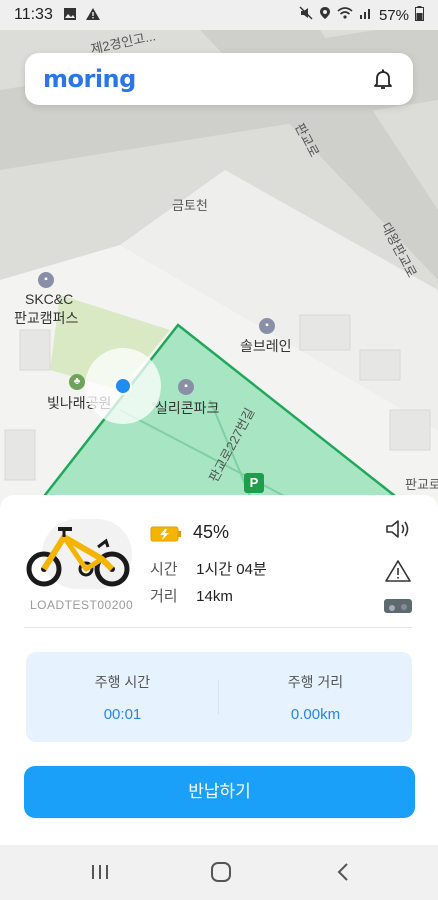 This screenshot has height=900, width=438. Describe the element at coordinates (315, 697) in the screenshot. I see `ride-distance-col: 주행 거리 0.00km` at that location.